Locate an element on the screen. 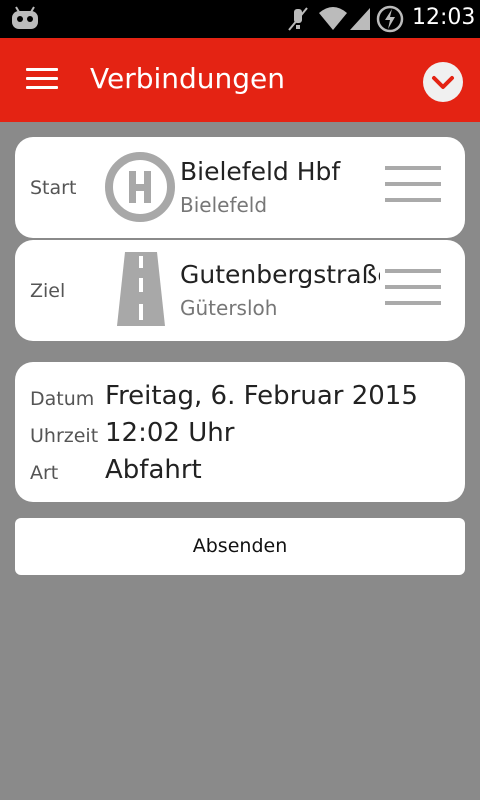 The height and width of the screenshot is (800, 480). absenden-button: Absenden is located at coordinates (240, 546).